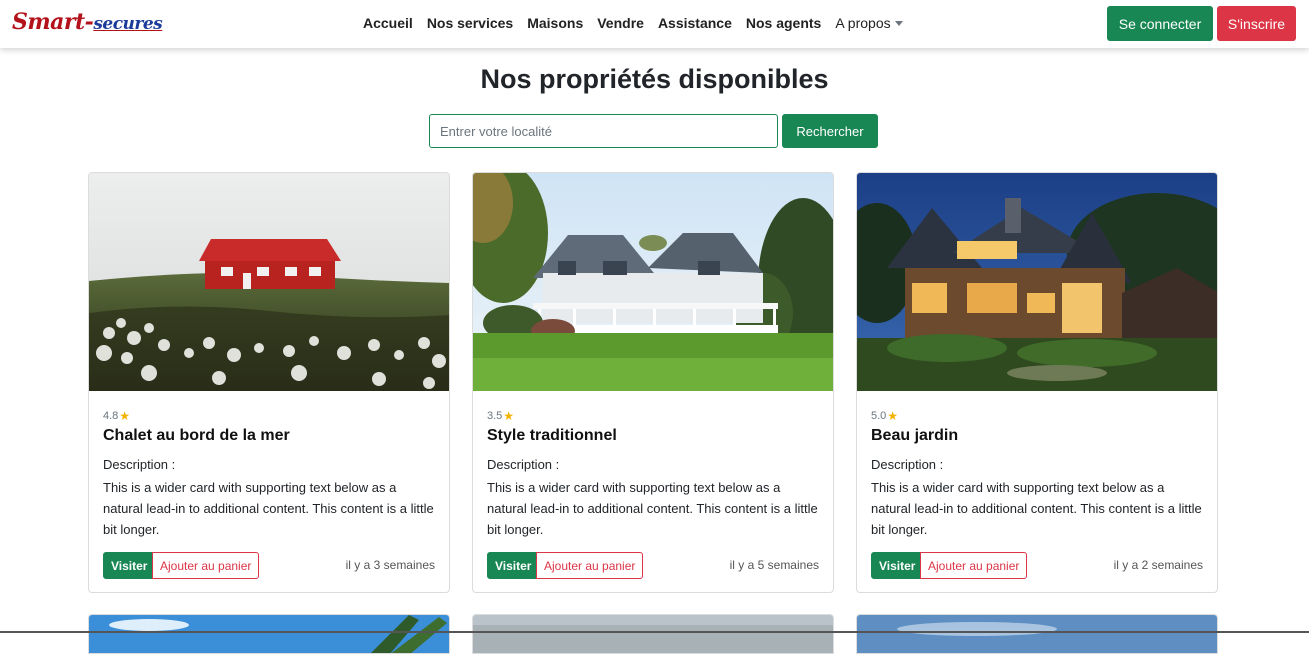 This screenshot has width=1309, height=654. What do you see at coordinates (654, 79) in the screenshot?
I see `page-title: Nos propriétés disponibles` at bounding box center [654, 79].